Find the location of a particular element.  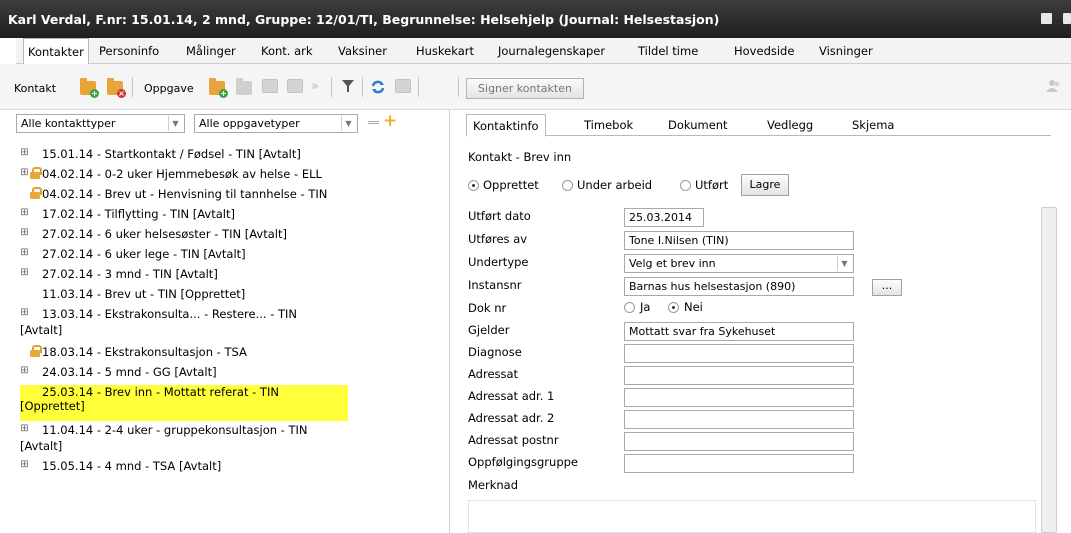

tree-item: ⊞ 27.02.14 - 3 mnd - TIN [Avtalt] is located at coordinates (220, 274).